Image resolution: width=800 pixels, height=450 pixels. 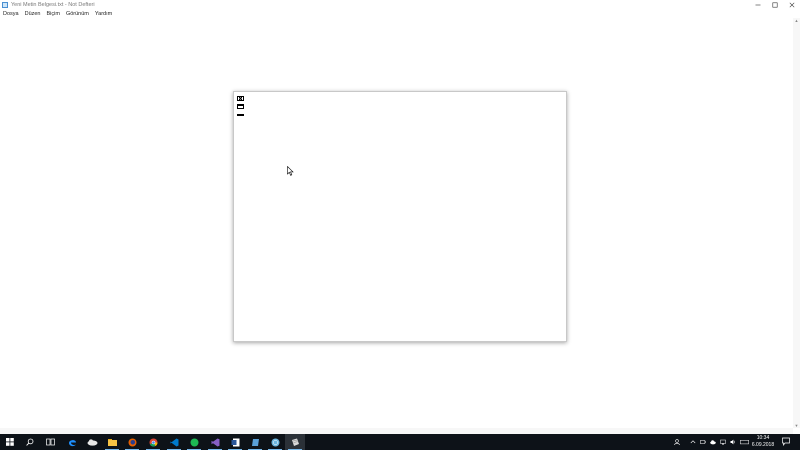 I want to click on maximize-button, so click(x=774, y=4).